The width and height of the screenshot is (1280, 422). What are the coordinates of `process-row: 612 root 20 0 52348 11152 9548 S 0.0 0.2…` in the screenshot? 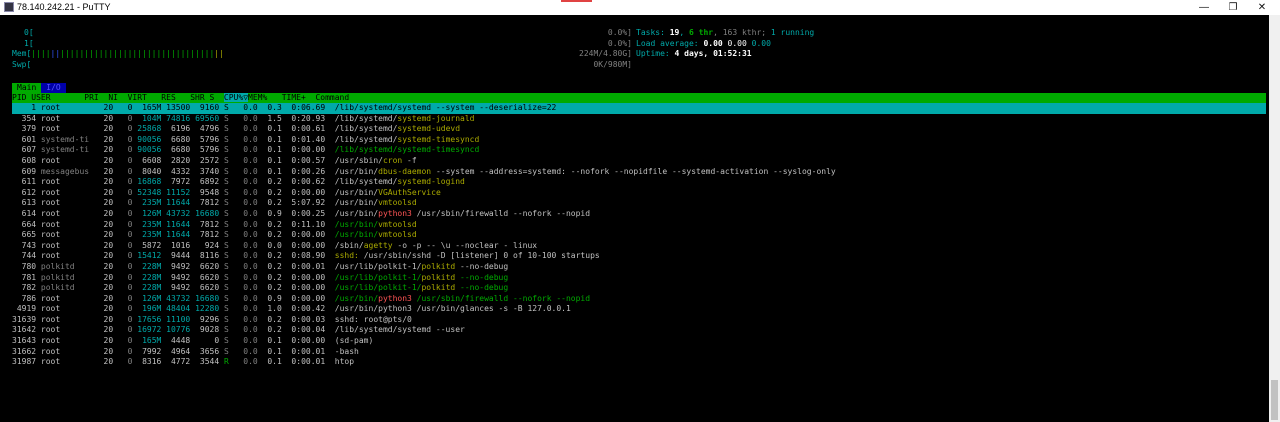 It's located at (639, 193).